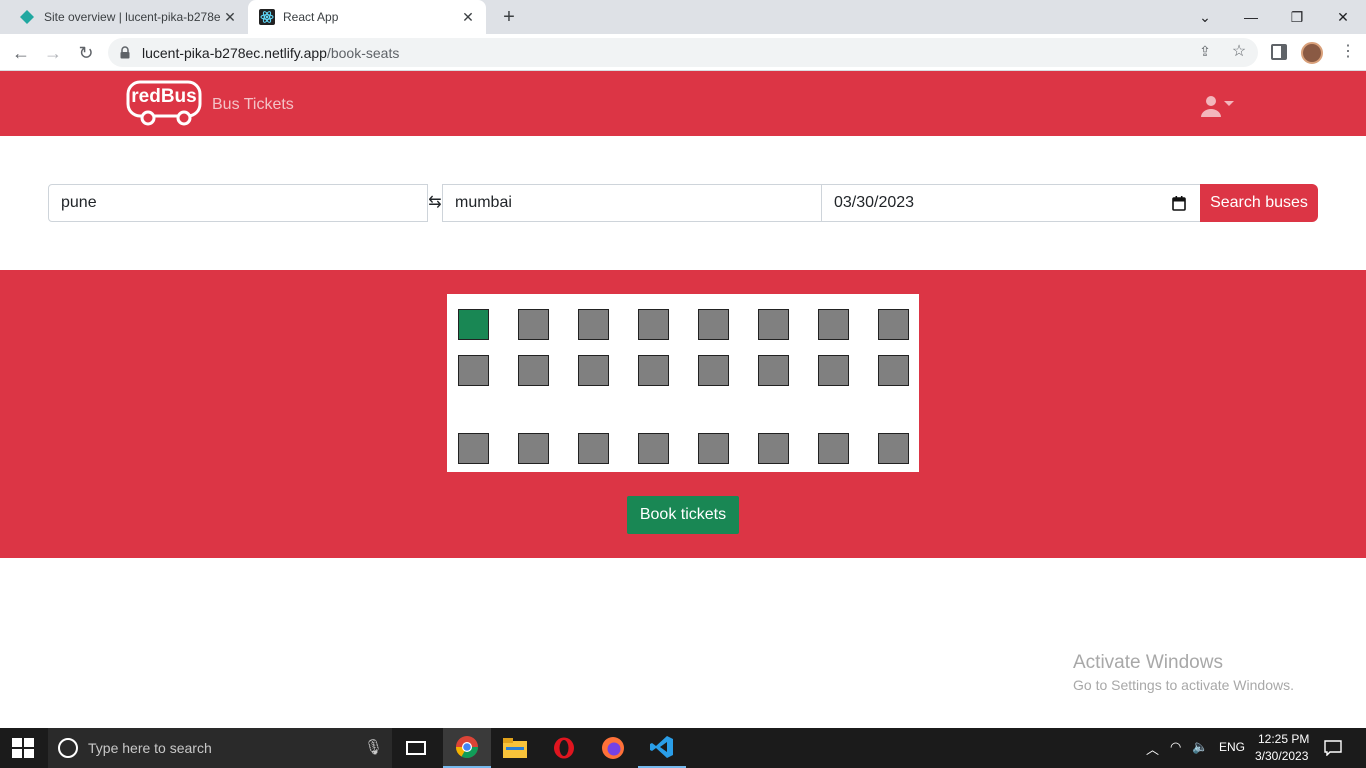  I want to click on notification-icon, so click(1333, 748).